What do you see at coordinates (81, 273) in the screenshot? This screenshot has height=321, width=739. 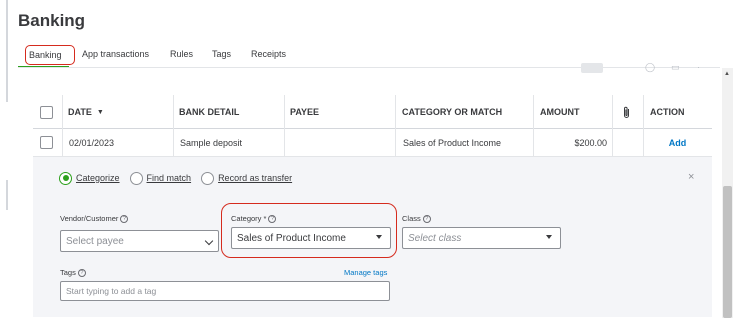 I see `help-icon: ?` at bounding box center [81, 273].